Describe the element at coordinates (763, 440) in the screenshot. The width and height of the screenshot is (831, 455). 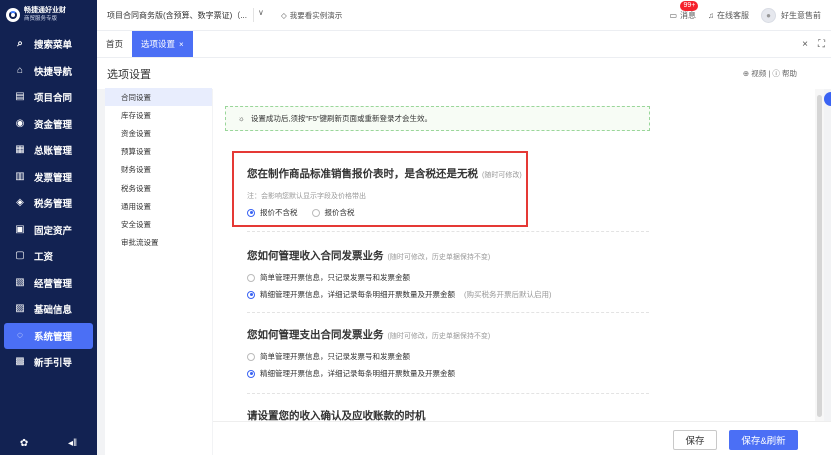
I see `save-refresh-button: 保存&刷新` at that location.